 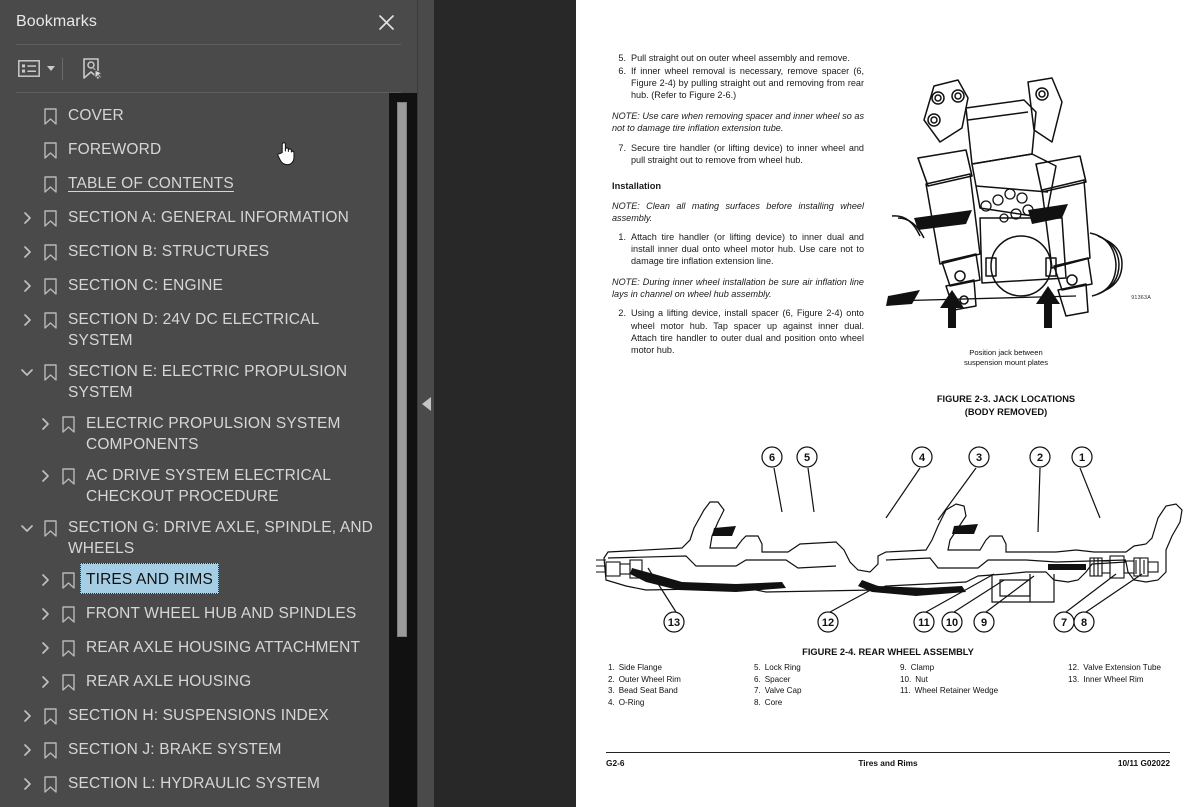 What do you see at coordinates (195, 252) in the screenshot?
I see `bookmark-item-section-b-structures: SECTION B: STRUCTURES` at bounding box center [195, 252].